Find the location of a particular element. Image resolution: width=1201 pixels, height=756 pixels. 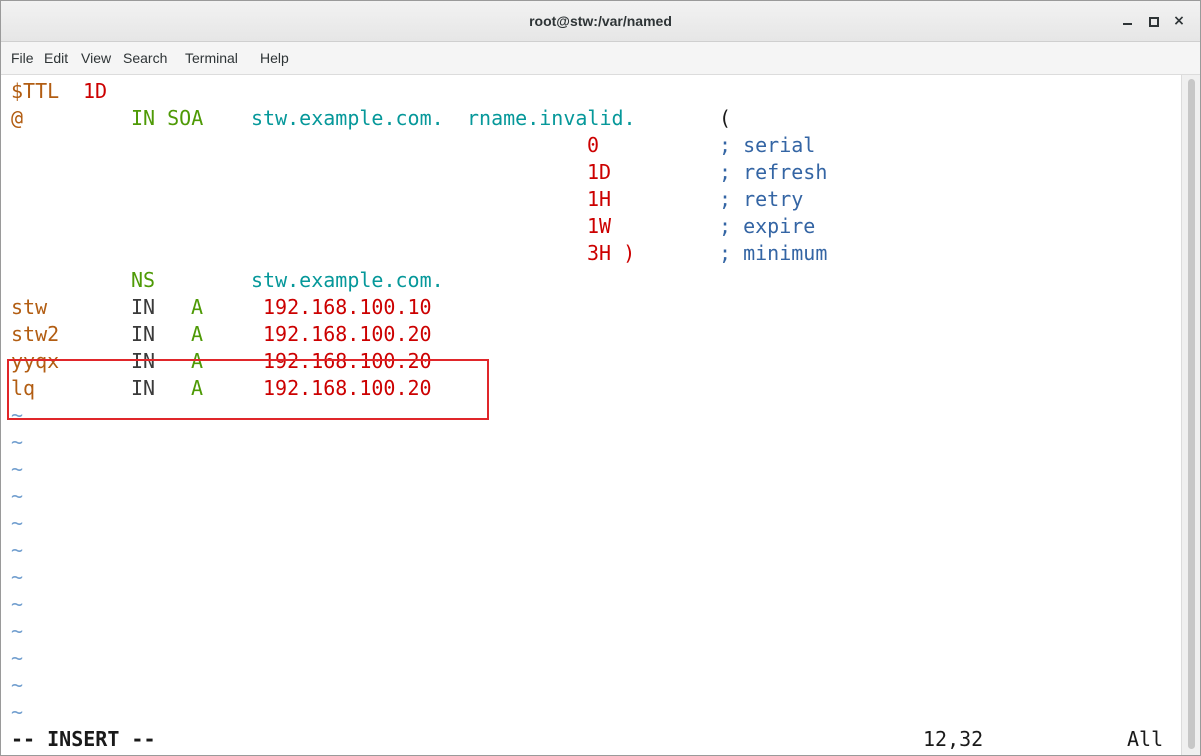

minimize-button is located at coordinates (1128, 21).